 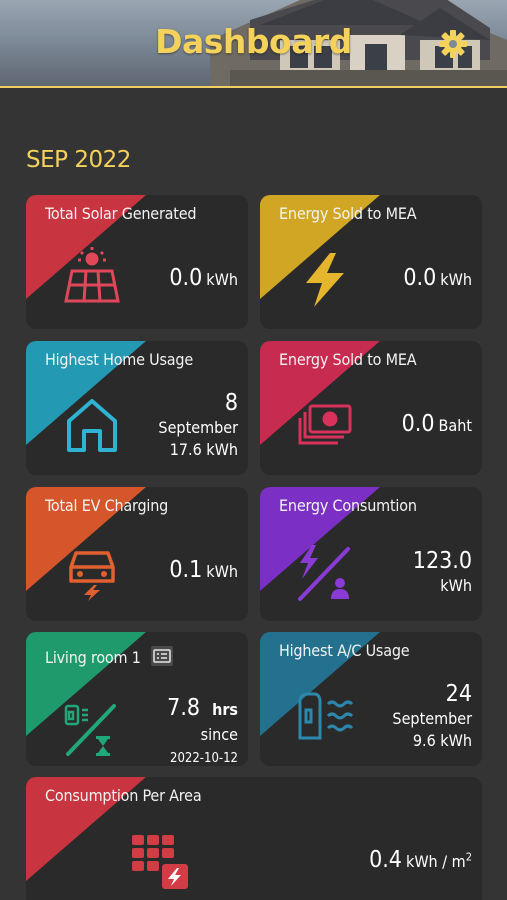 What do you see at coordinates (186, 570) in the screenshot?
I see `ev-value: 0.1` at bounding box center [186, 570].